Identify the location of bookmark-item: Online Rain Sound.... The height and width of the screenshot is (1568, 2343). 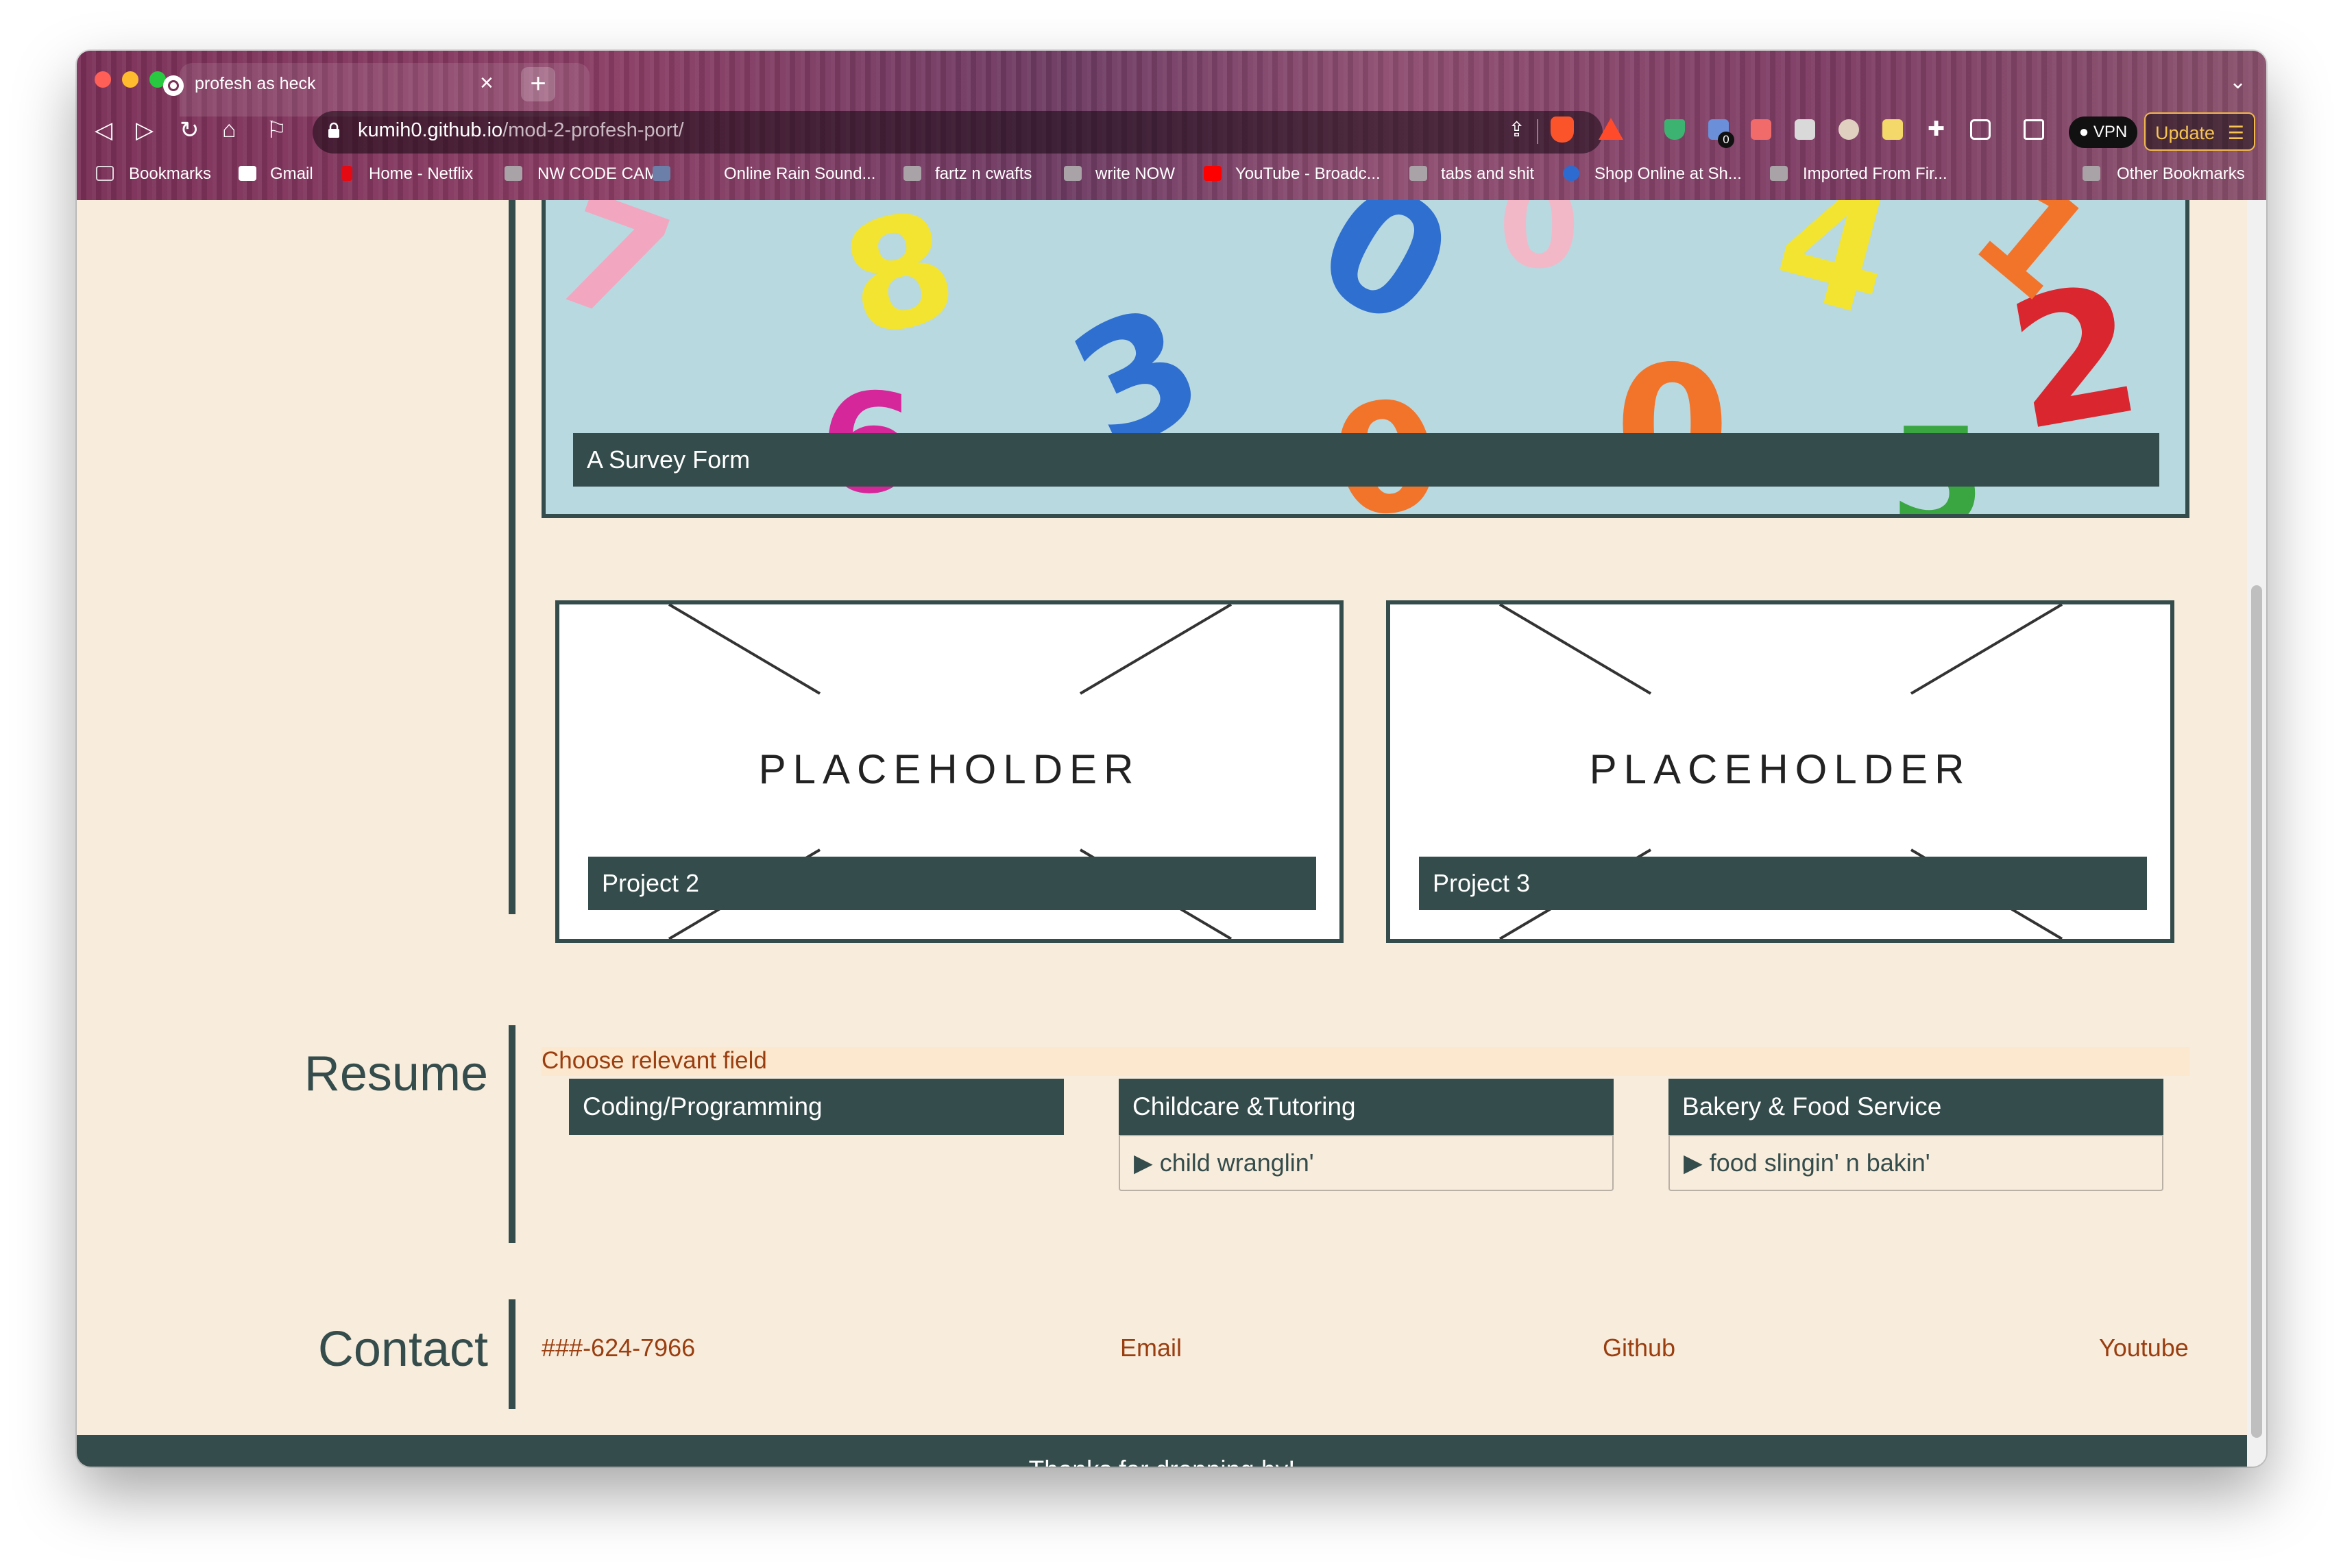
(799, 174).